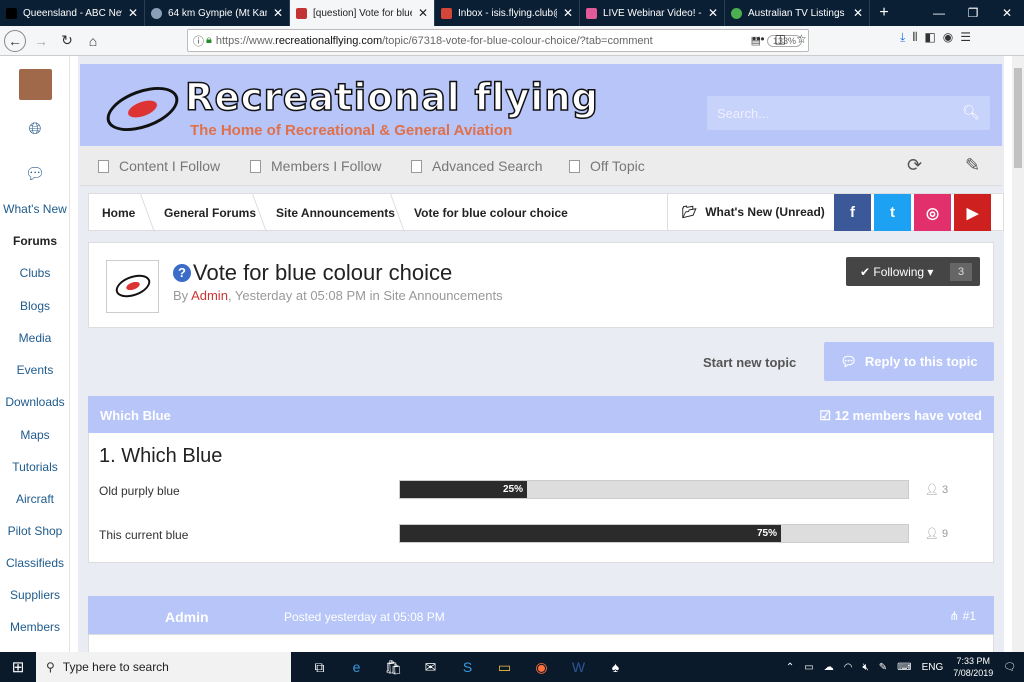  Describe the element at coordinates (35, 174) in the screenshot. I see `chat-icon: 💬︎` at that location.